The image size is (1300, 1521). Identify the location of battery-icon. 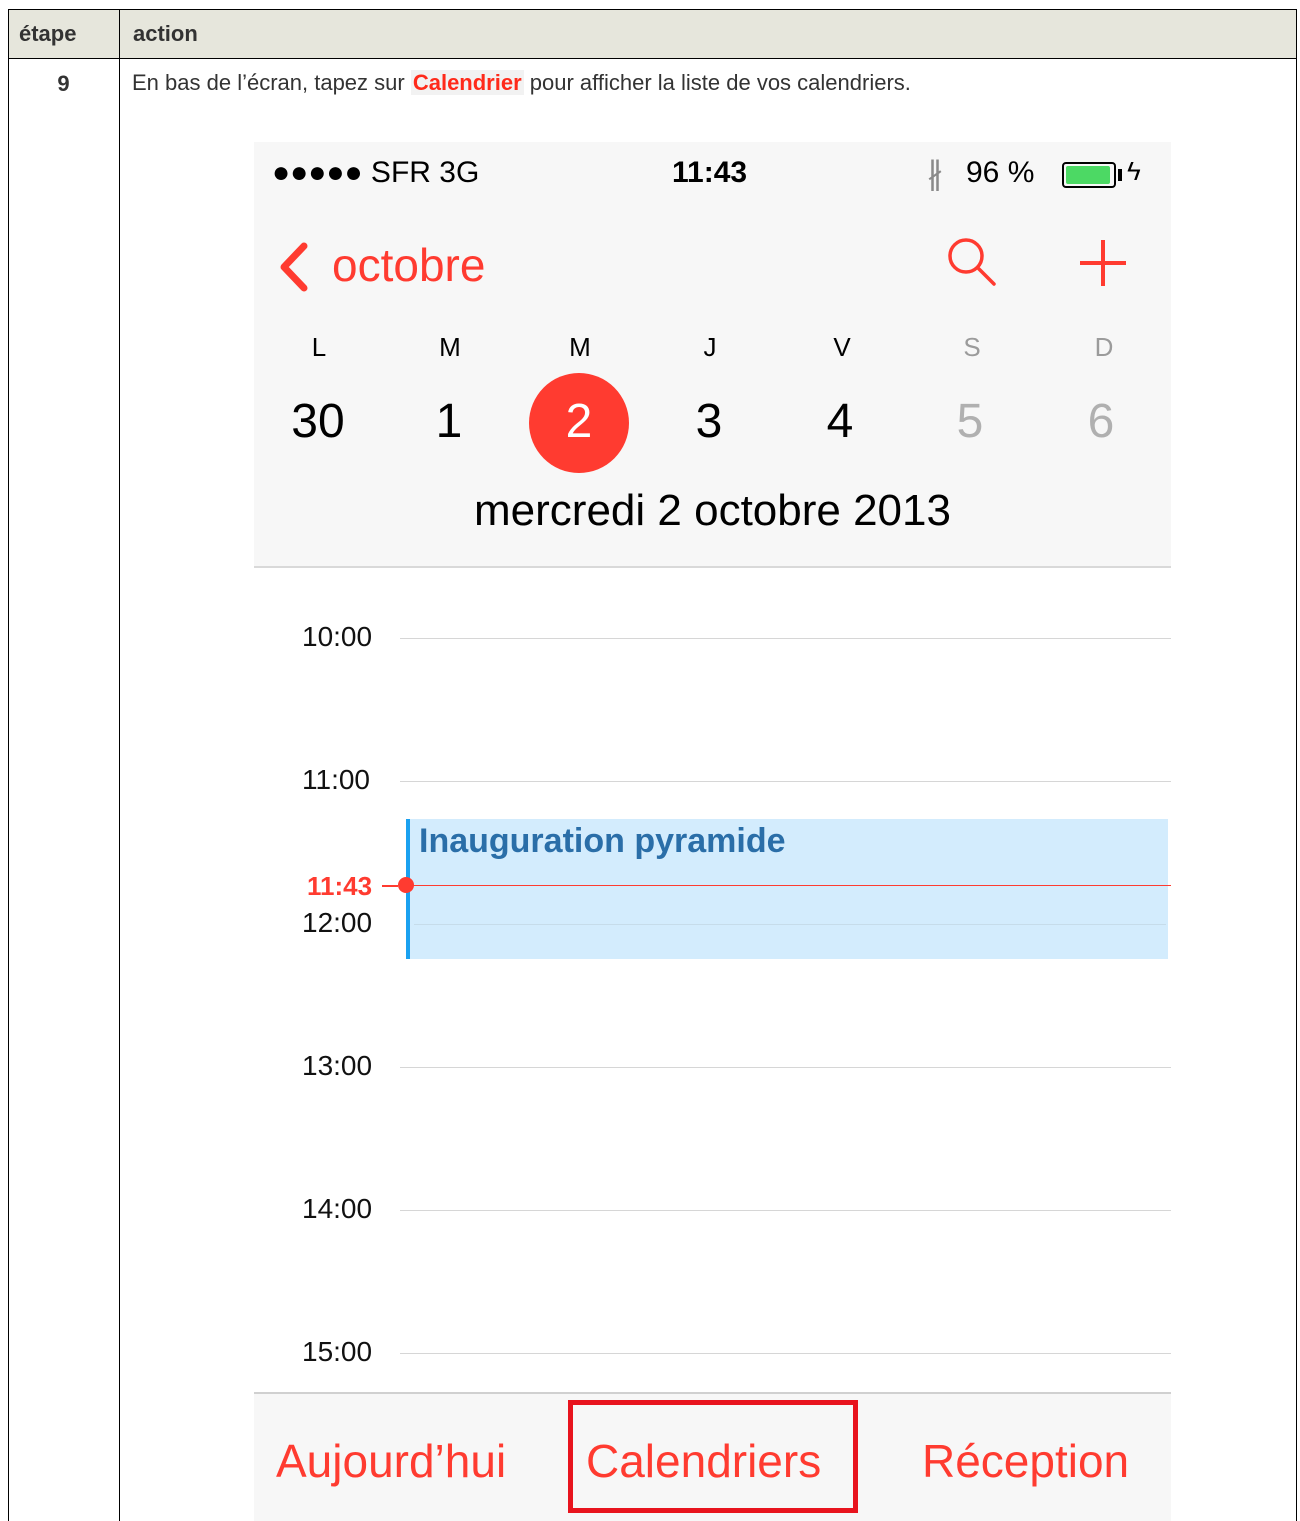
(1089, 175).